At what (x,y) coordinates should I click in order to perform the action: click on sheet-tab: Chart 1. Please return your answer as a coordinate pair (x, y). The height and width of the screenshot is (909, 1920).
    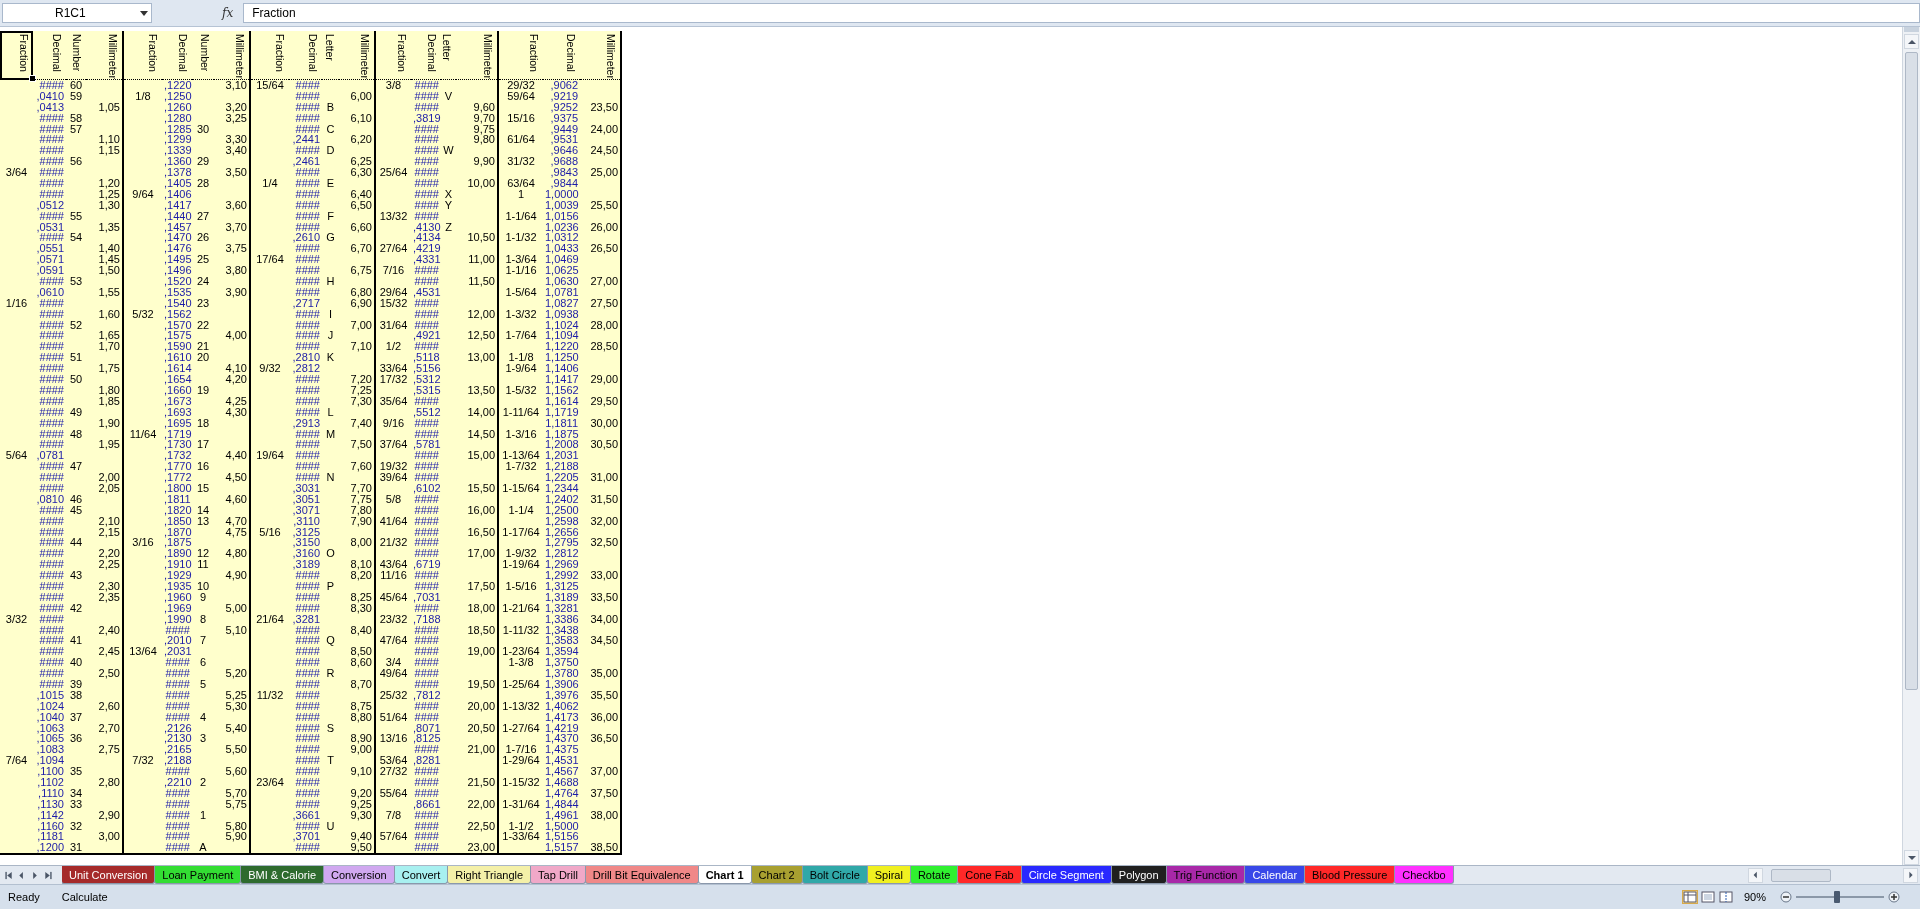
    Looking at the image, I should click on (724, 875).